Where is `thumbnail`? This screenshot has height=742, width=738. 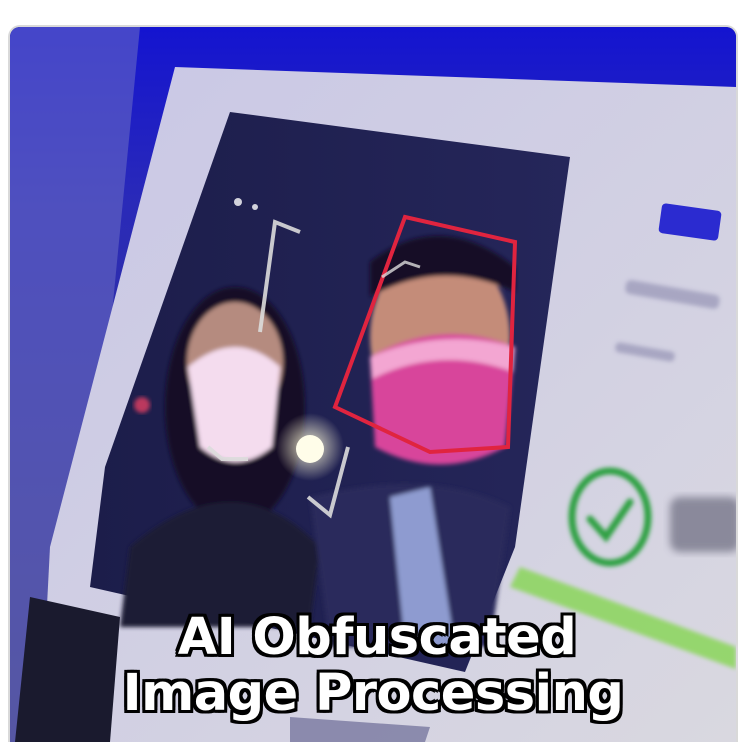 thumbnail is located at coordinates (67, 669).